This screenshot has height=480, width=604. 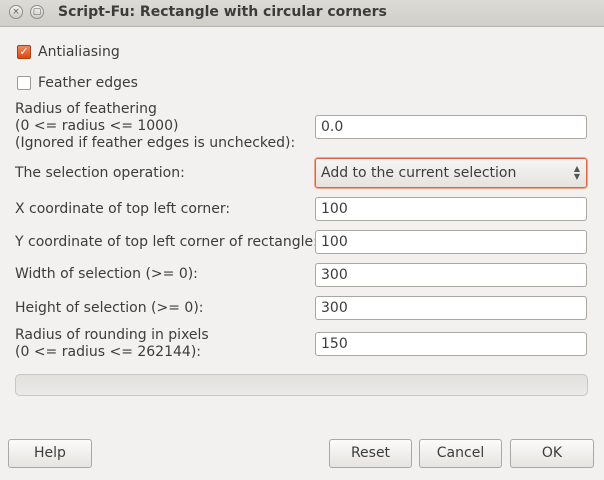 What do you see at coordinates (112, 335) in the screenshot?
I see `rounding-radius-label-line: Radius of rounding in pixels` at bounding box center [112, 335].